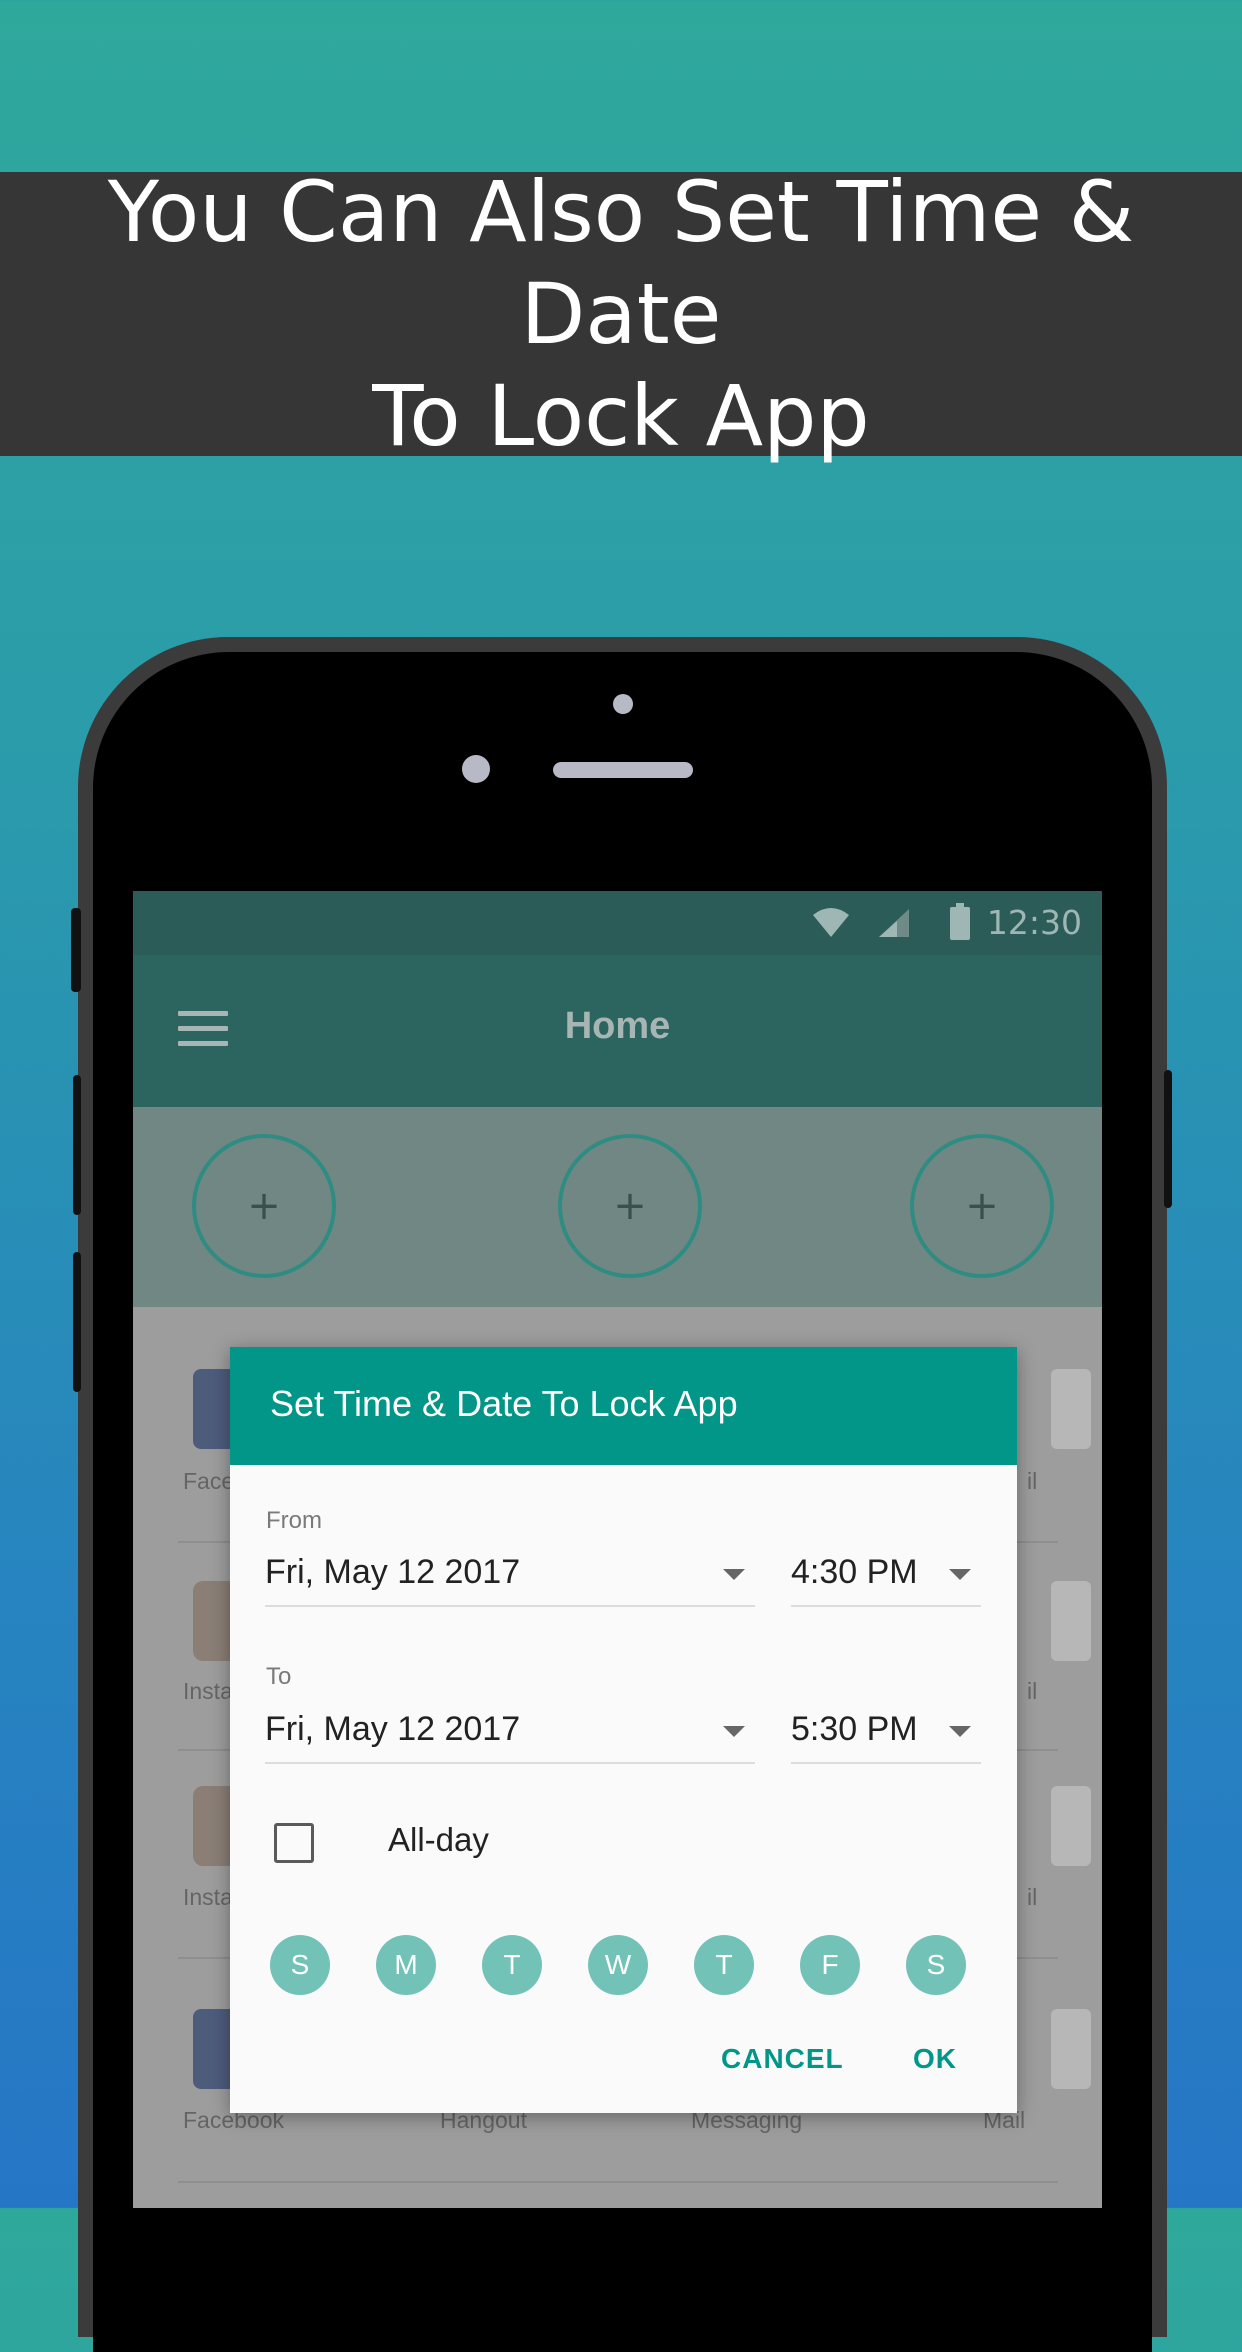 This screenshot has width=1242, height=2352. What do you see at coordinates (1168, 1139) in the screenshot?
I see `phone-power-button` at bounding box center [1168, 1139].